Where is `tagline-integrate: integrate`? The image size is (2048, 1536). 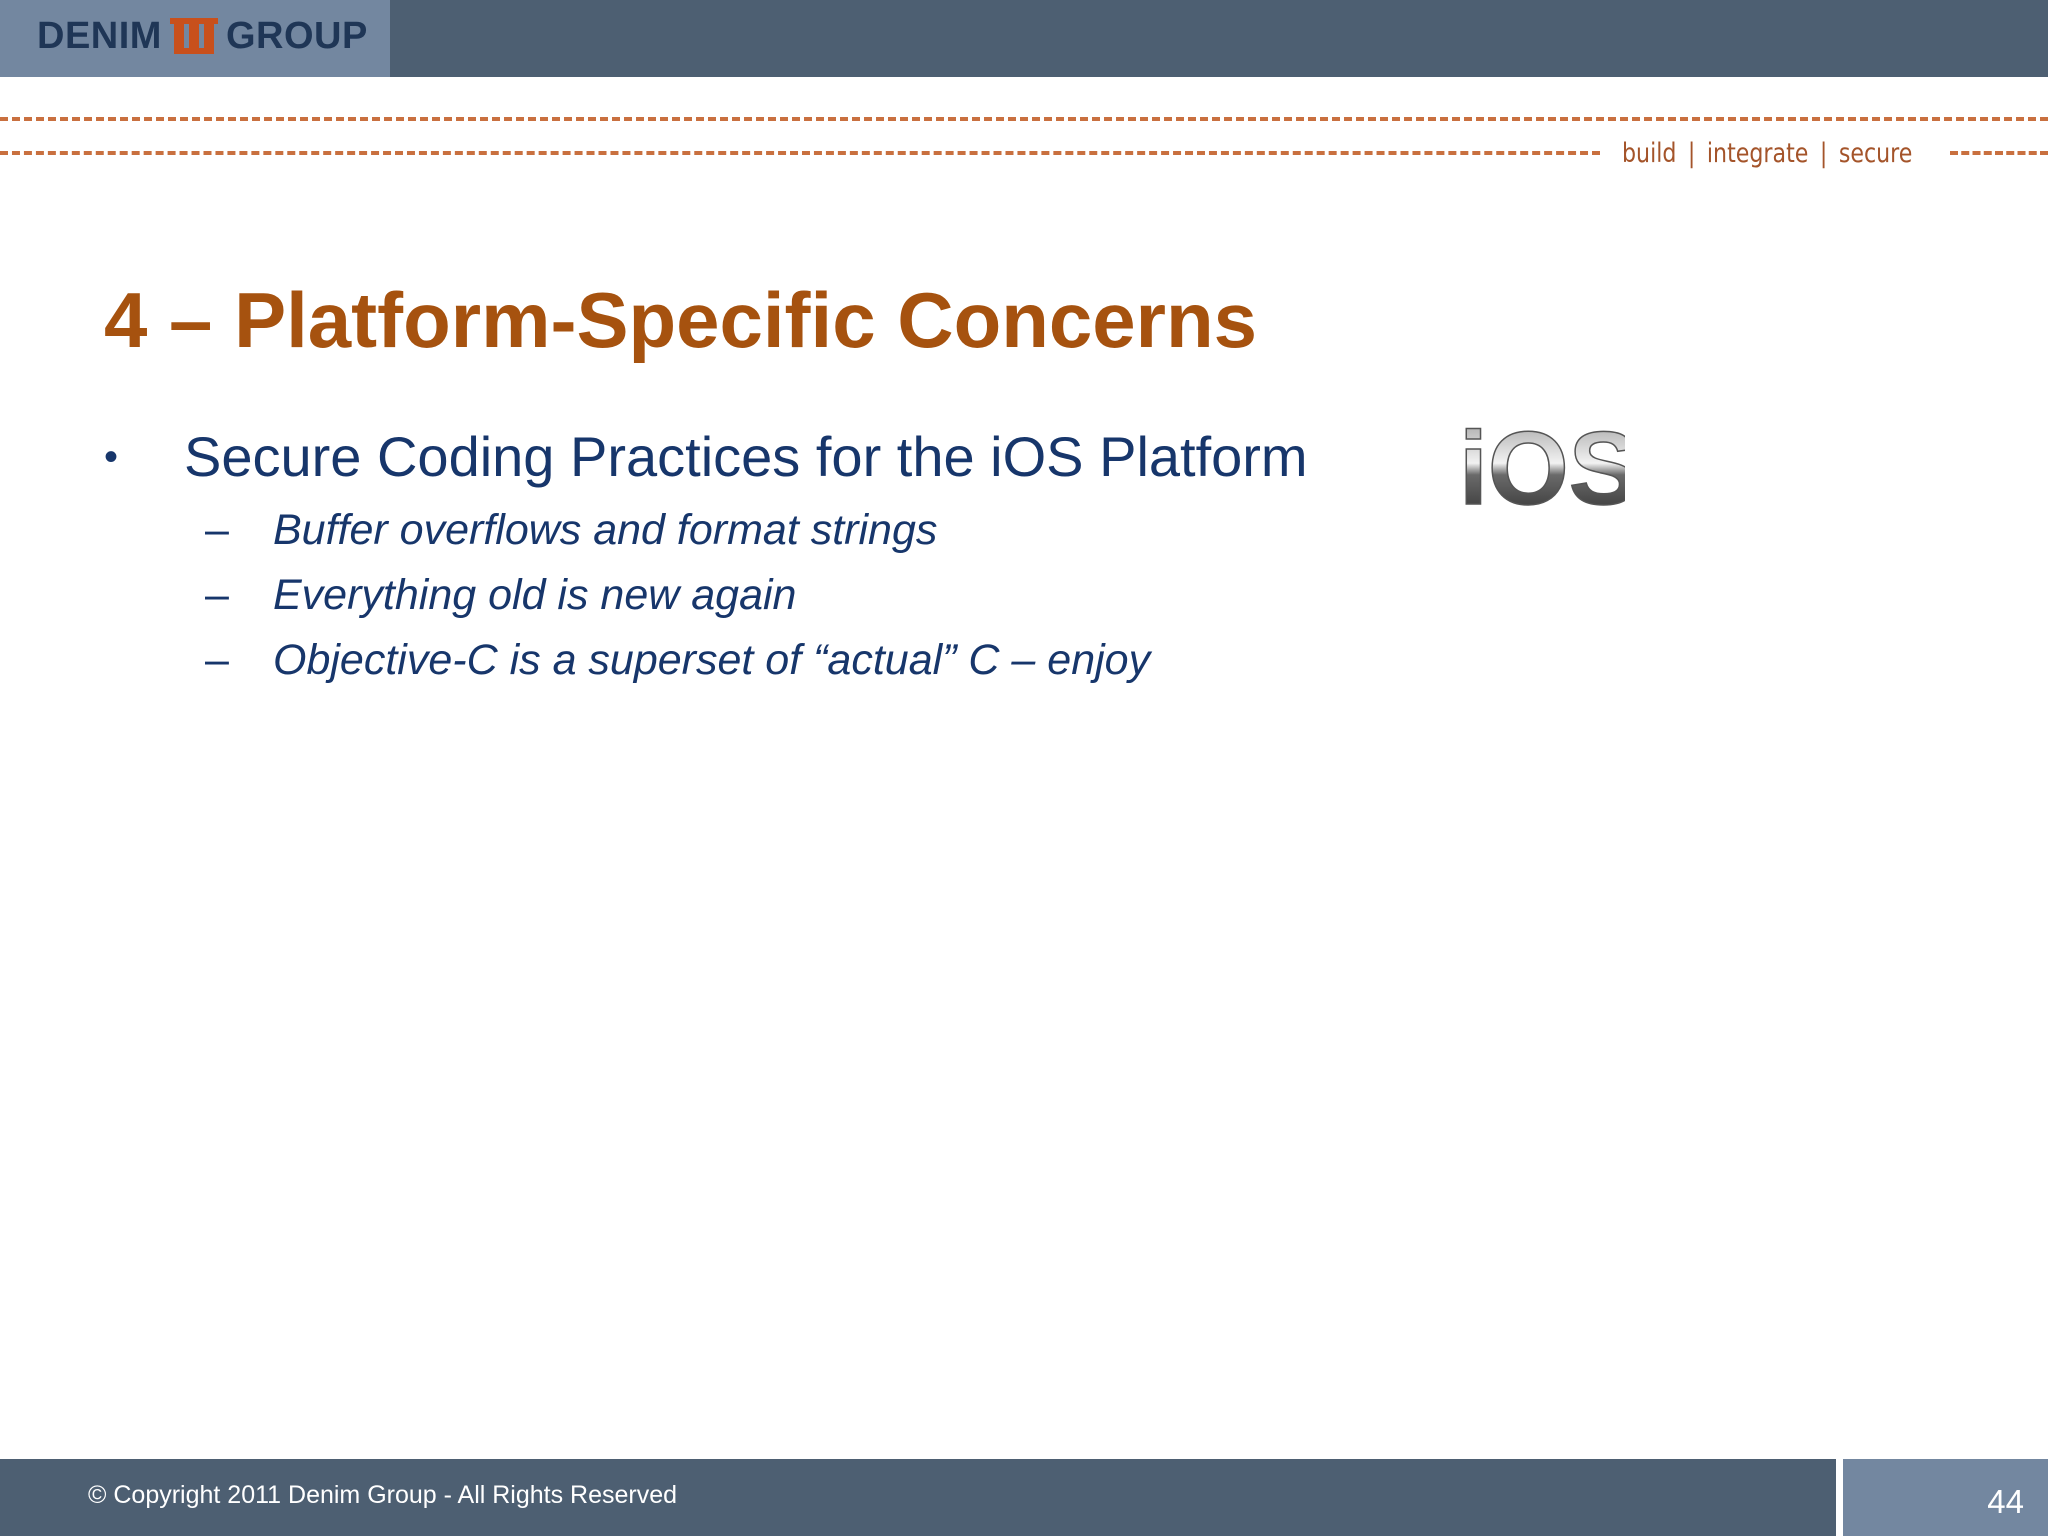
tagline-integrate: integrate is located at coordinates (1757, 153).